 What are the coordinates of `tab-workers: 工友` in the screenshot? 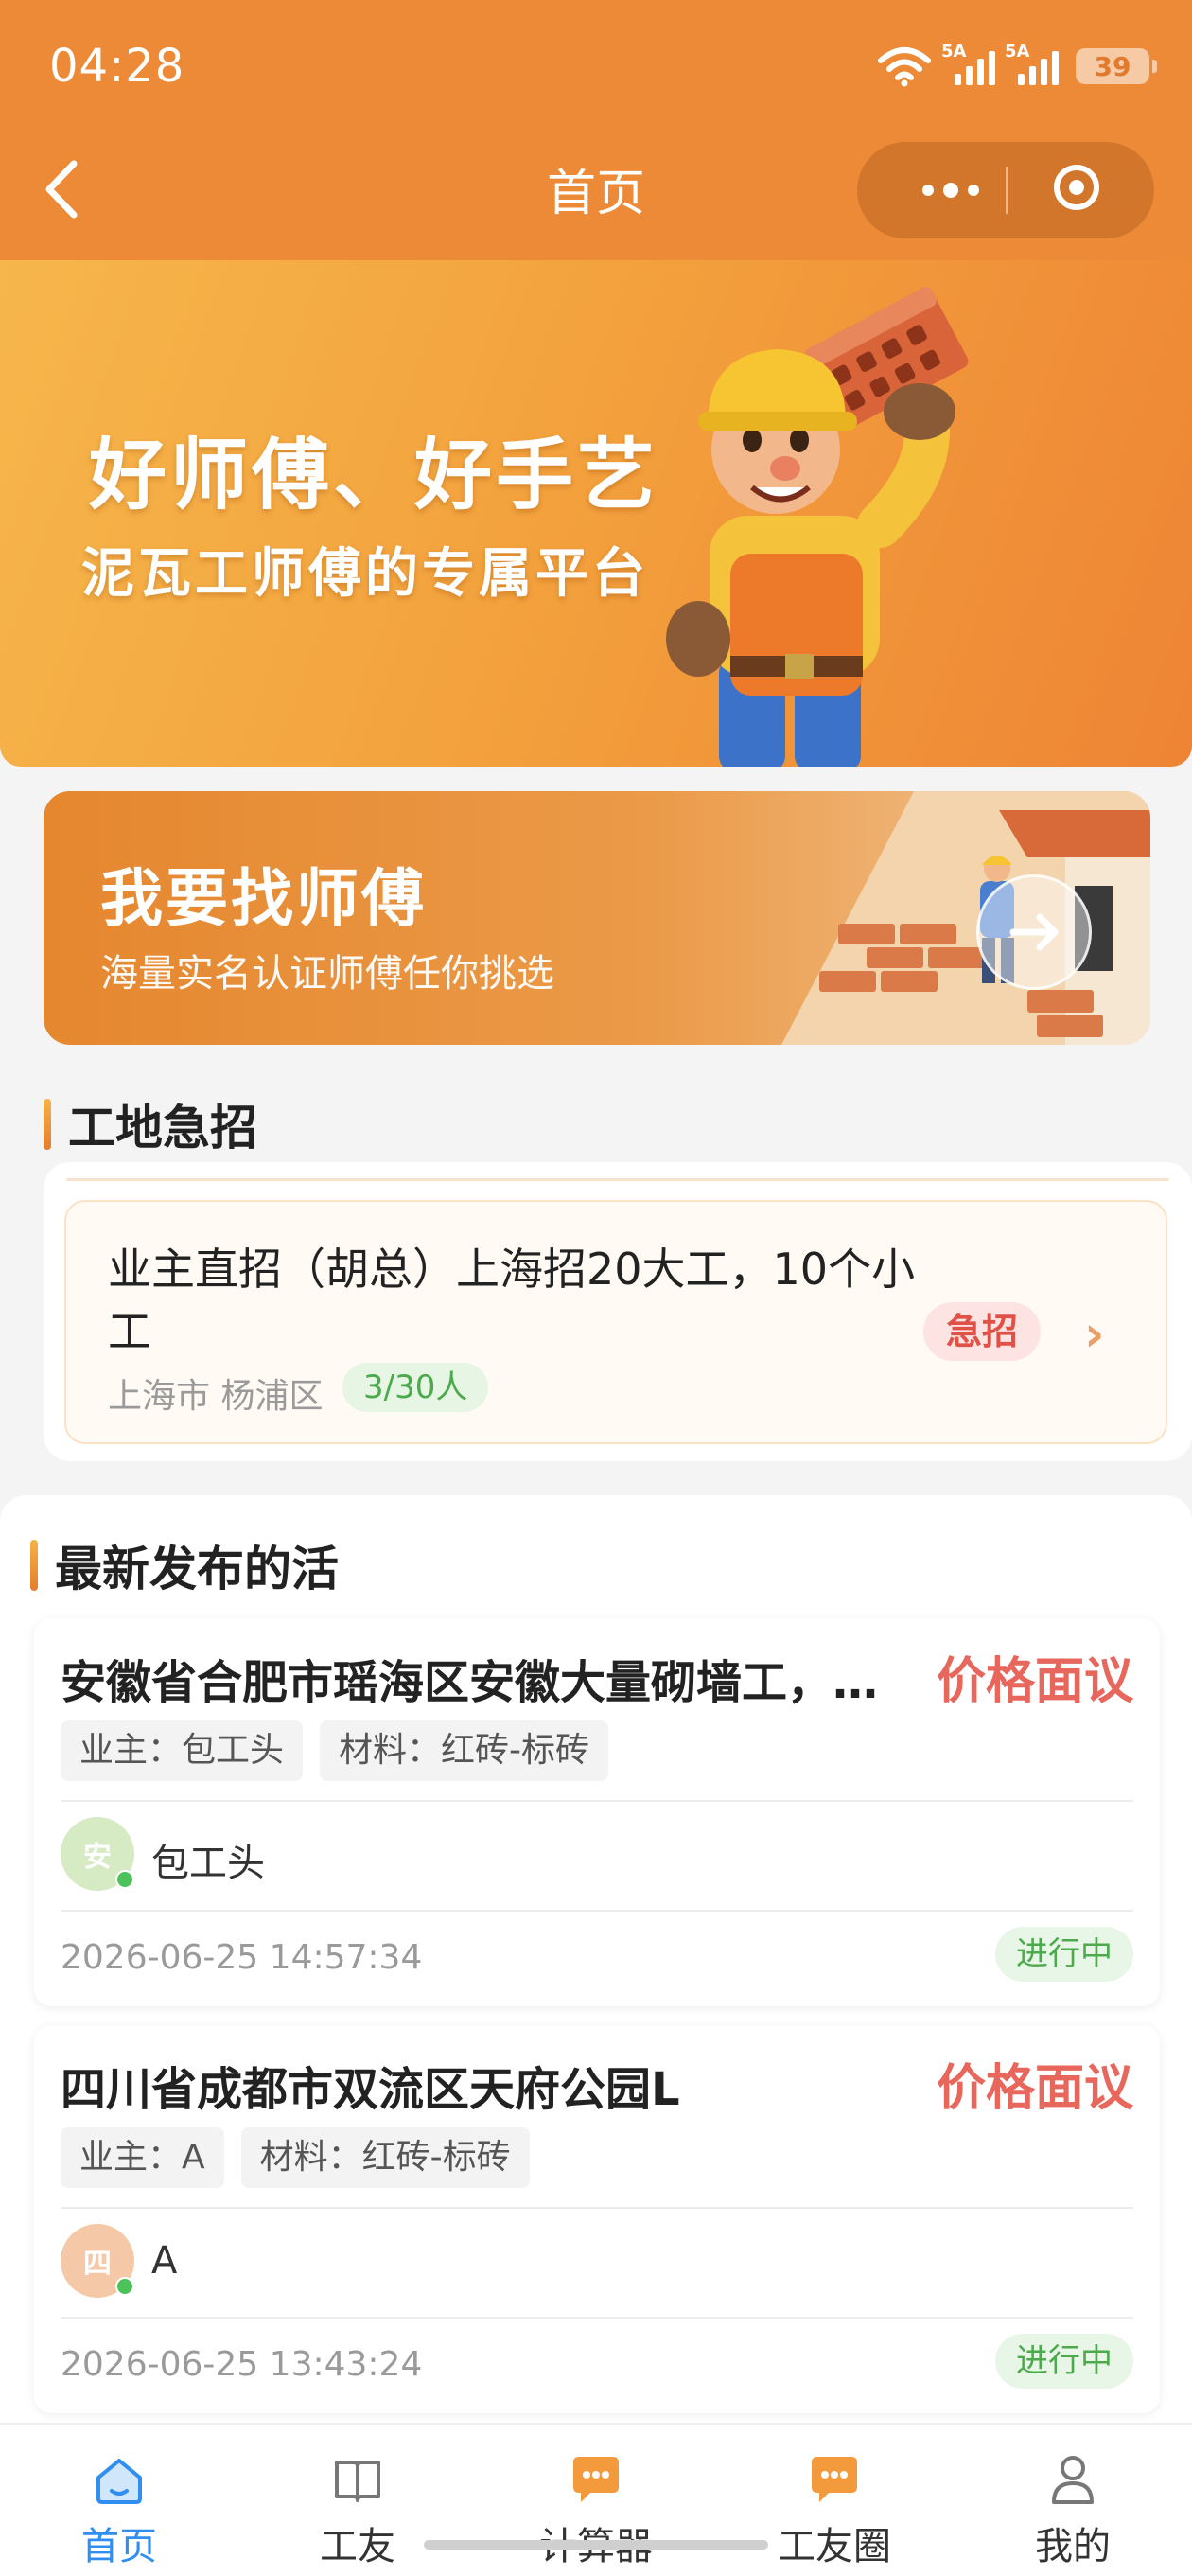 It's located at (357, 2500).